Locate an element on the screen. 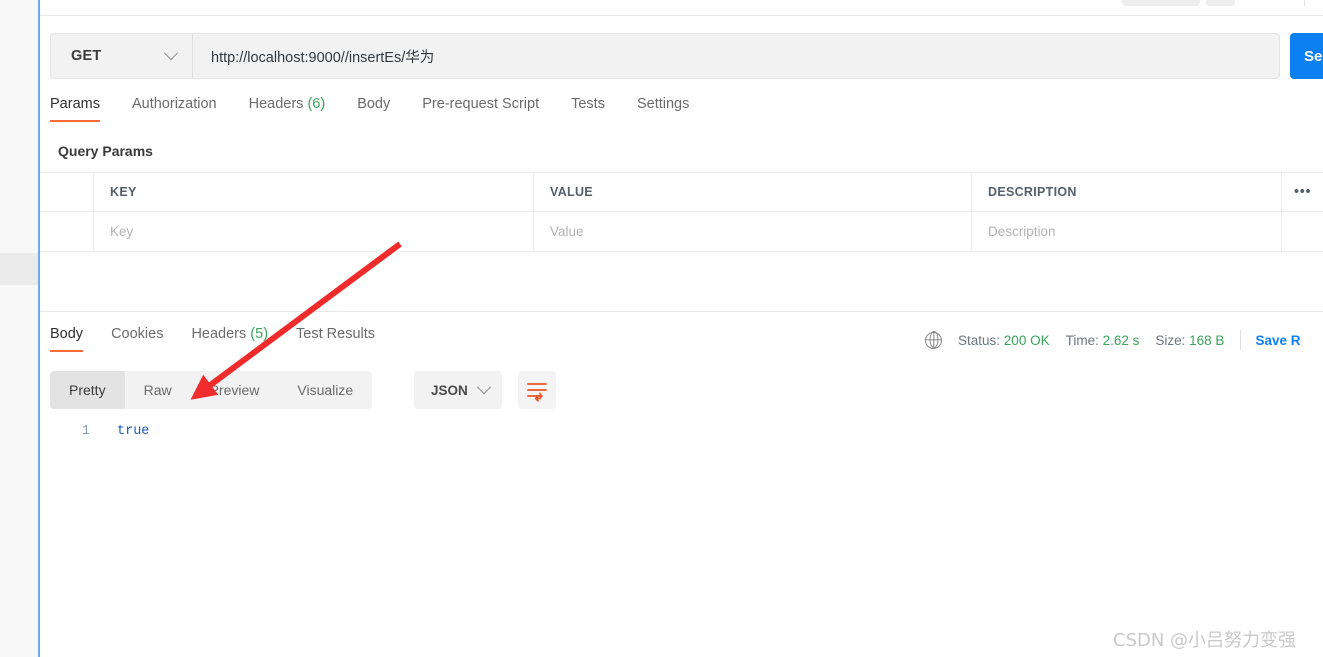 Image resolution: width=1323 pixels, height=657 pixels. size-label: Size: is located at coordinates (1170, 340).